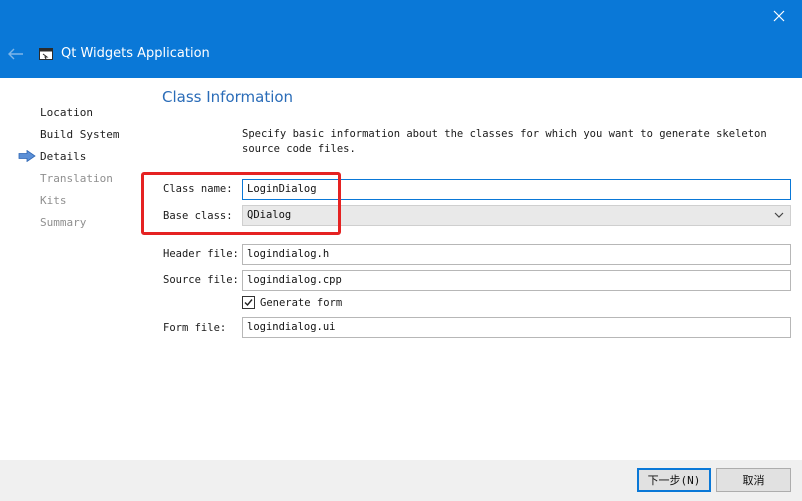  I want to click on step-build-system: Build System, so click(80, 134).